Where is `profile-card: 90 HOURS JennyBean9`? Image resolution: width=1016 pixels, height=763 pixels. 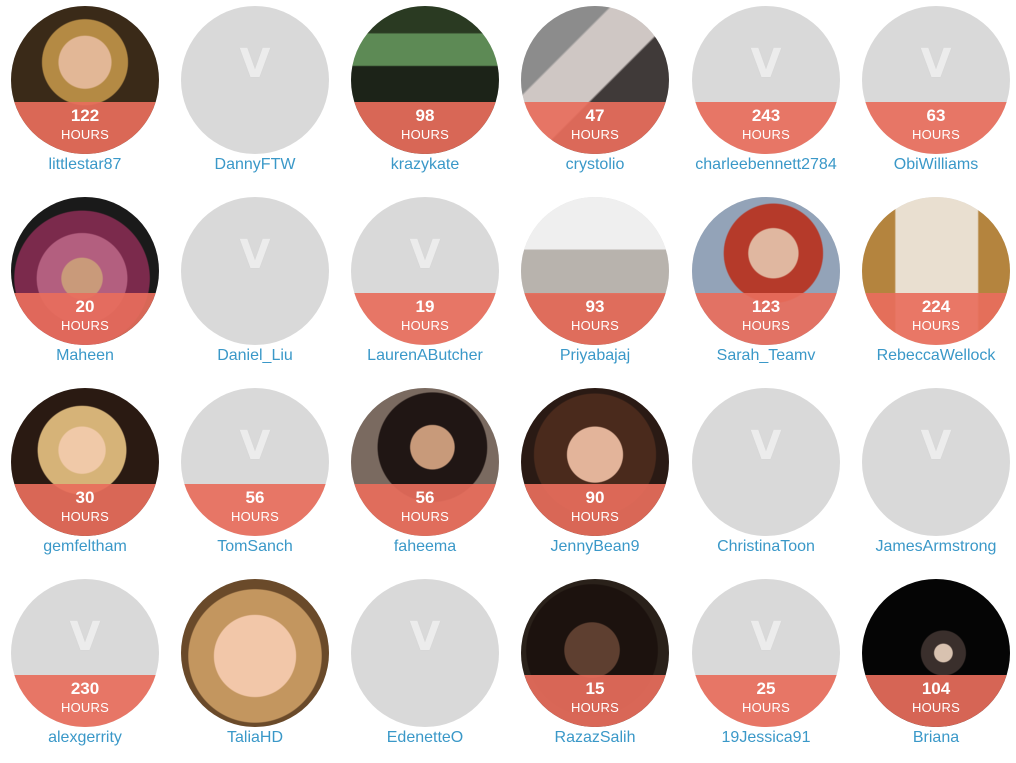
profile-card: 90 HOURS JennyBean9 is located at coordinates (595, 477).